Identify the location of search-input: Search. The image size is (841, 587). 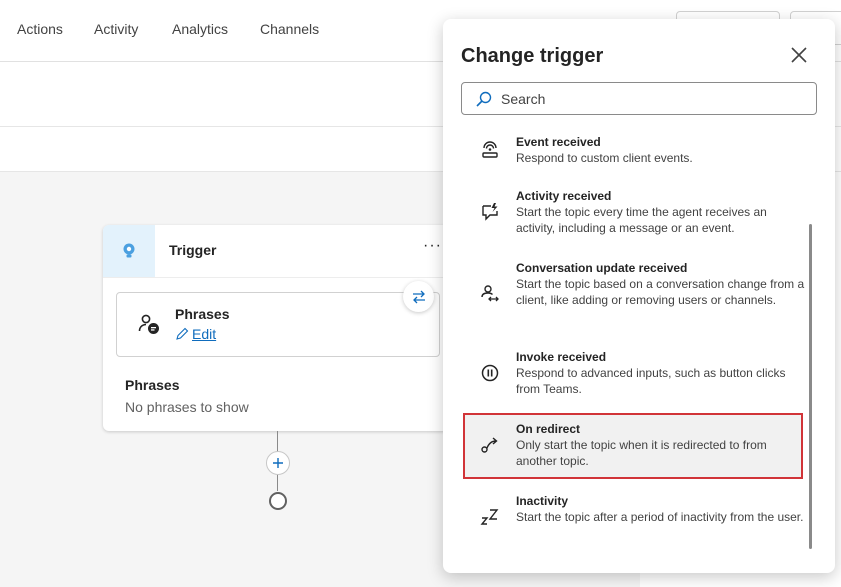
(639, 98).